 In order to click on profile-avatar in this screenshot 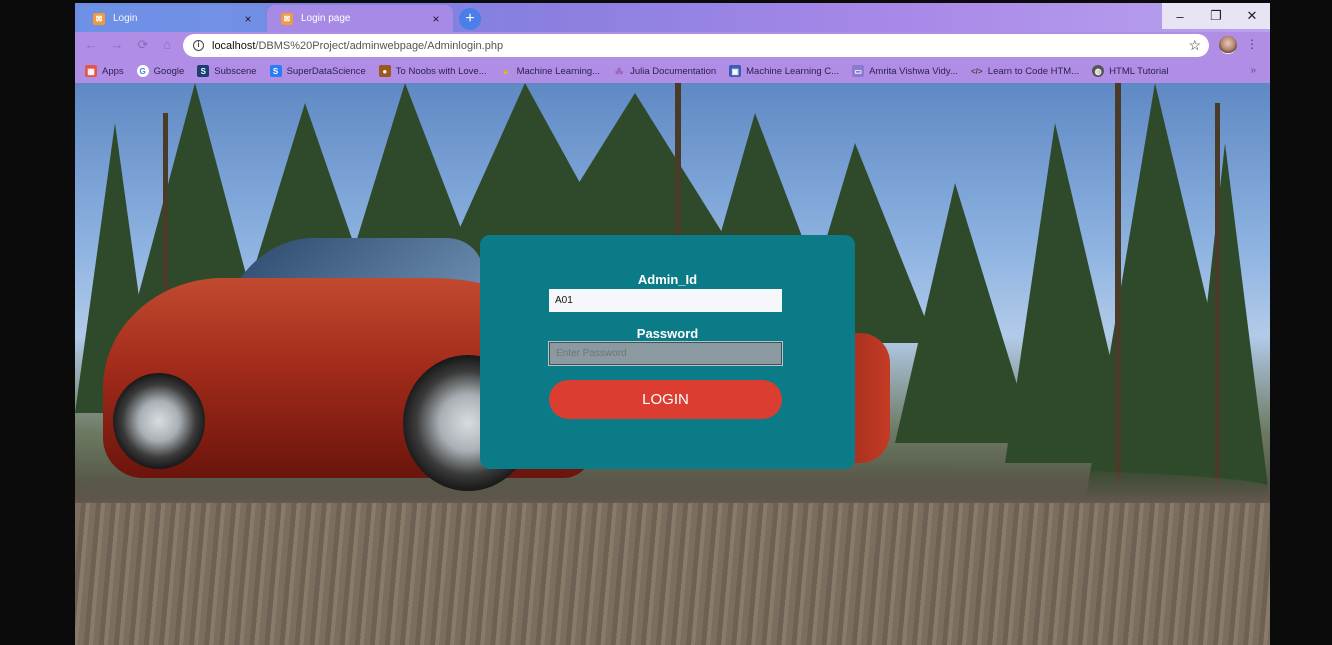, I will do `click(1228, 45)`.